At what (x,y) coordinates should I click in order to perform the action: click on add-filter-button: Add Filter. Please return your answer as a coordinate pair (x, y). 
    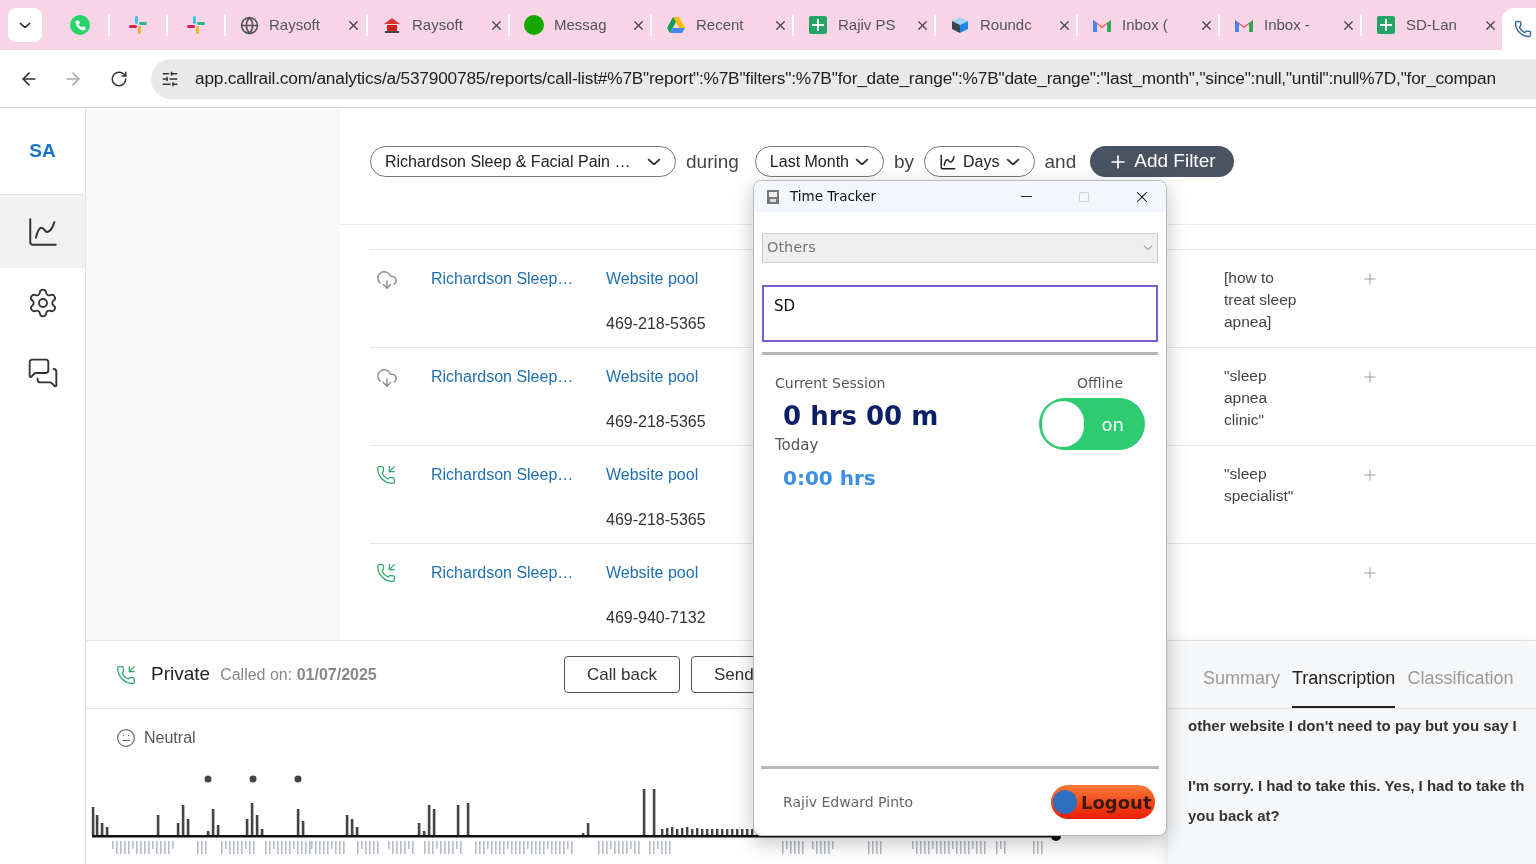
    Looking at the image, I should click on (1162, 161).